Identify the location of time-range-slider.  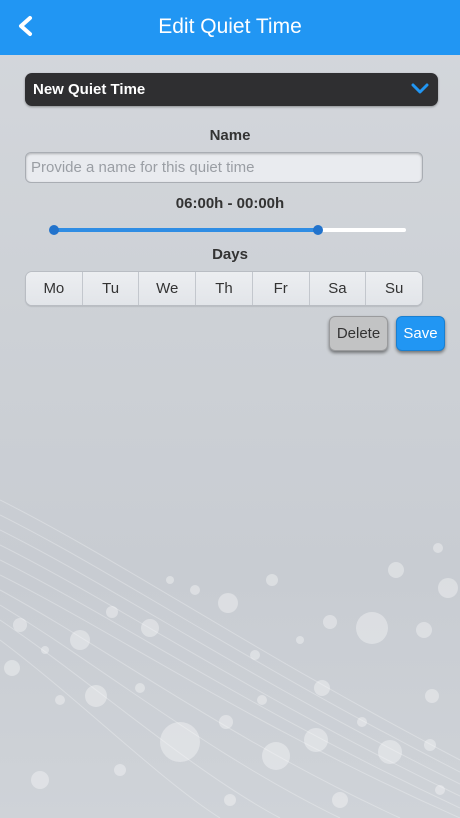
(229, 230).